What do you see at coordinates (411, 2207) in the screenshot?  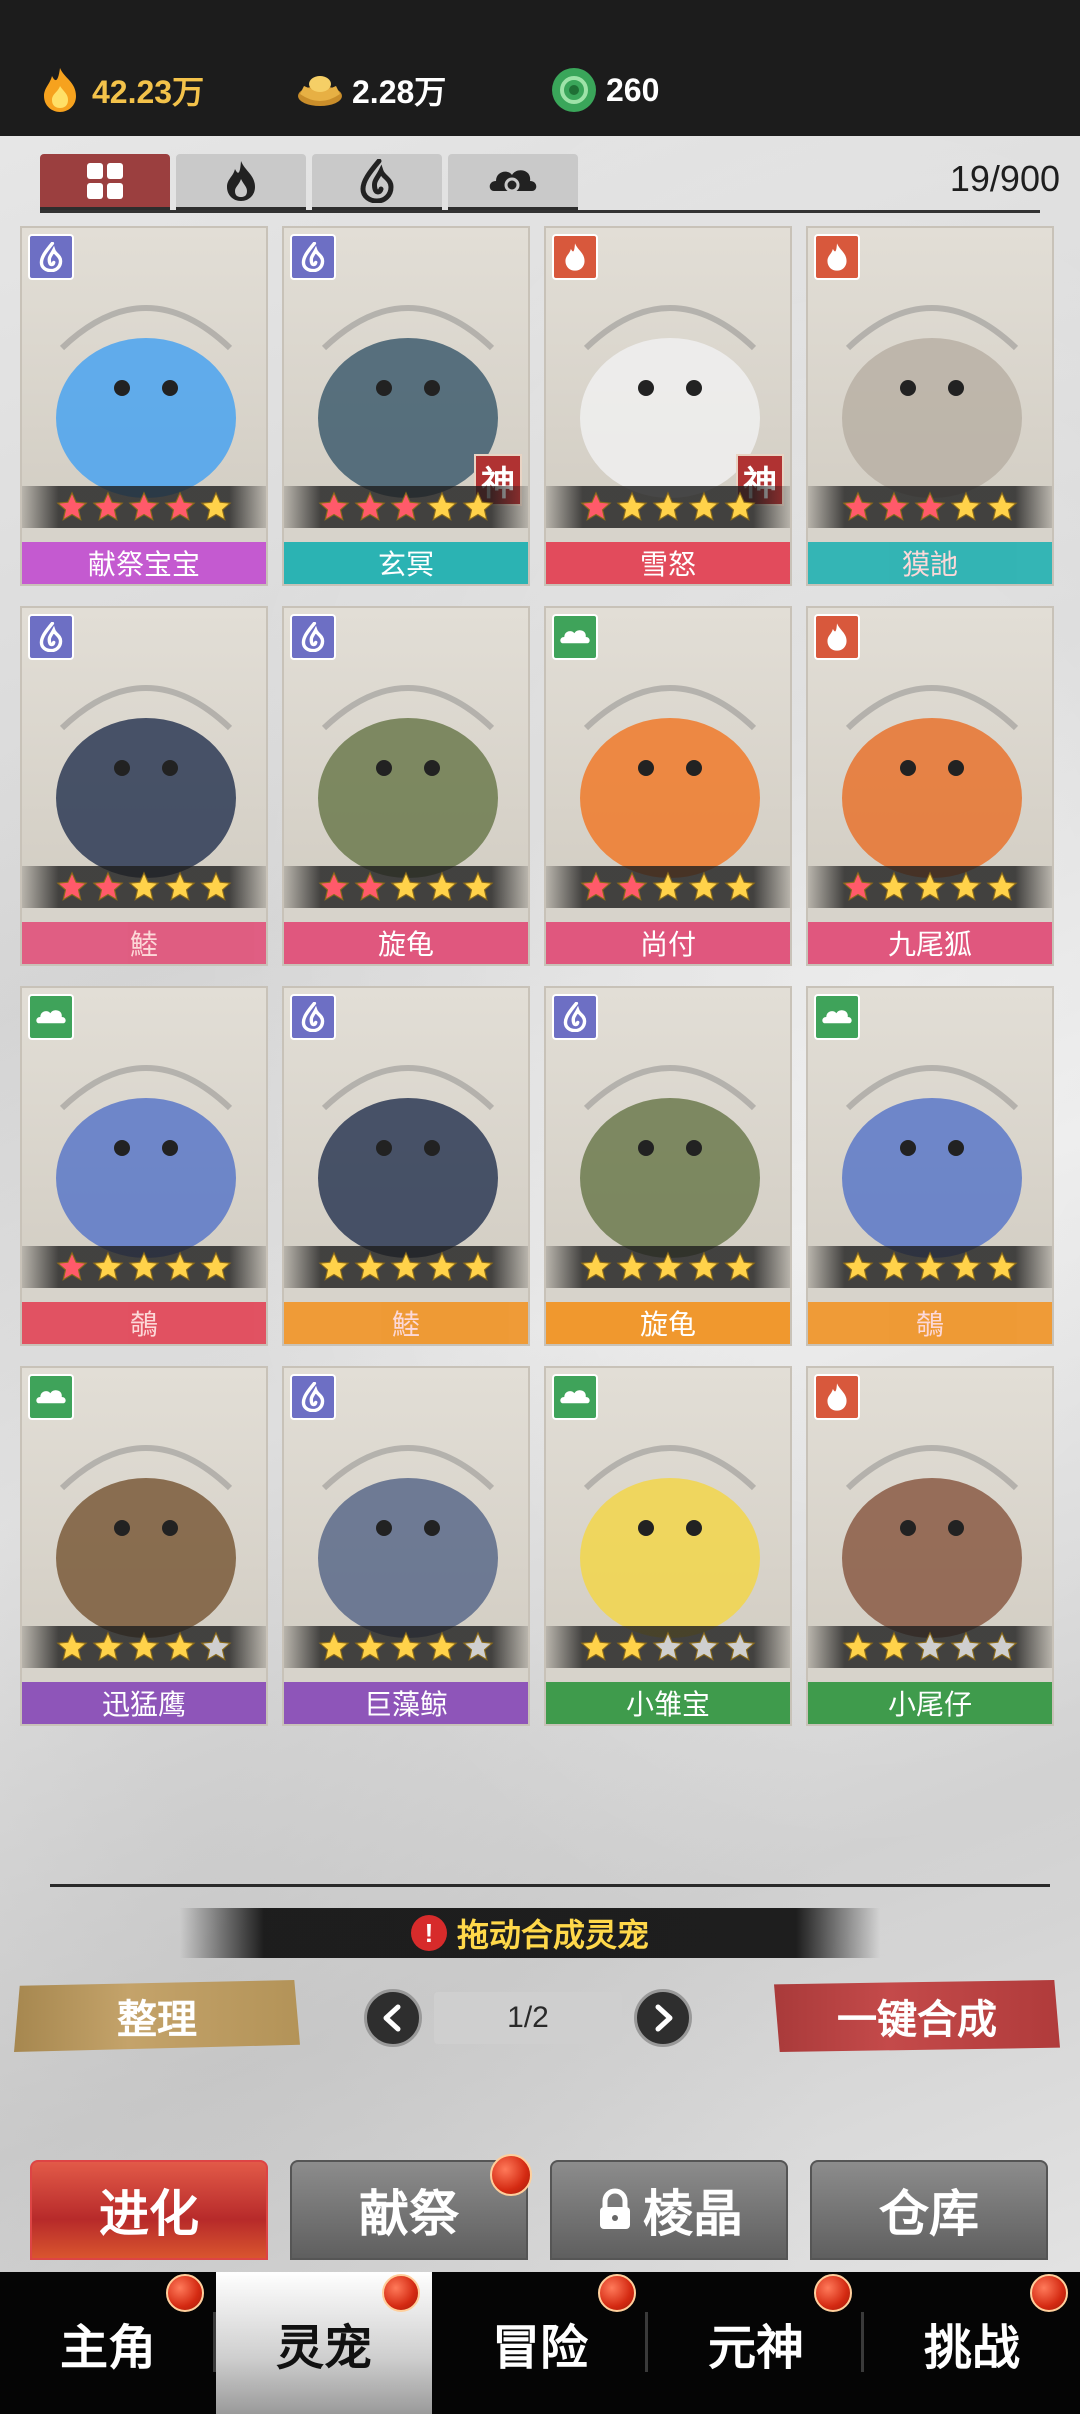 I see `tab-sacrifice: 献祭` at bounding box center [411, 2207].